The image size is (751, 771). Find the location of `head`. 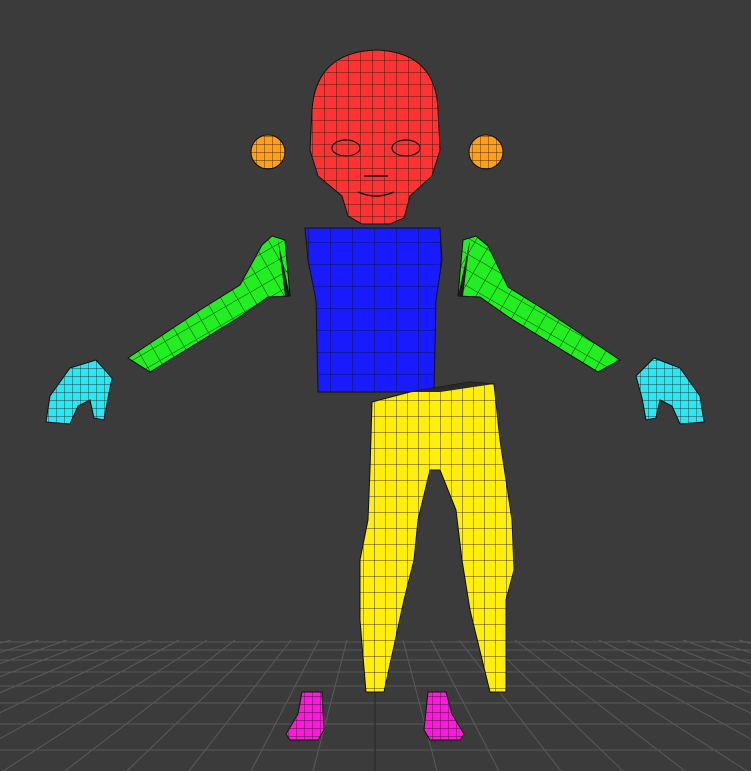

head is located at coordinates (375, 137).